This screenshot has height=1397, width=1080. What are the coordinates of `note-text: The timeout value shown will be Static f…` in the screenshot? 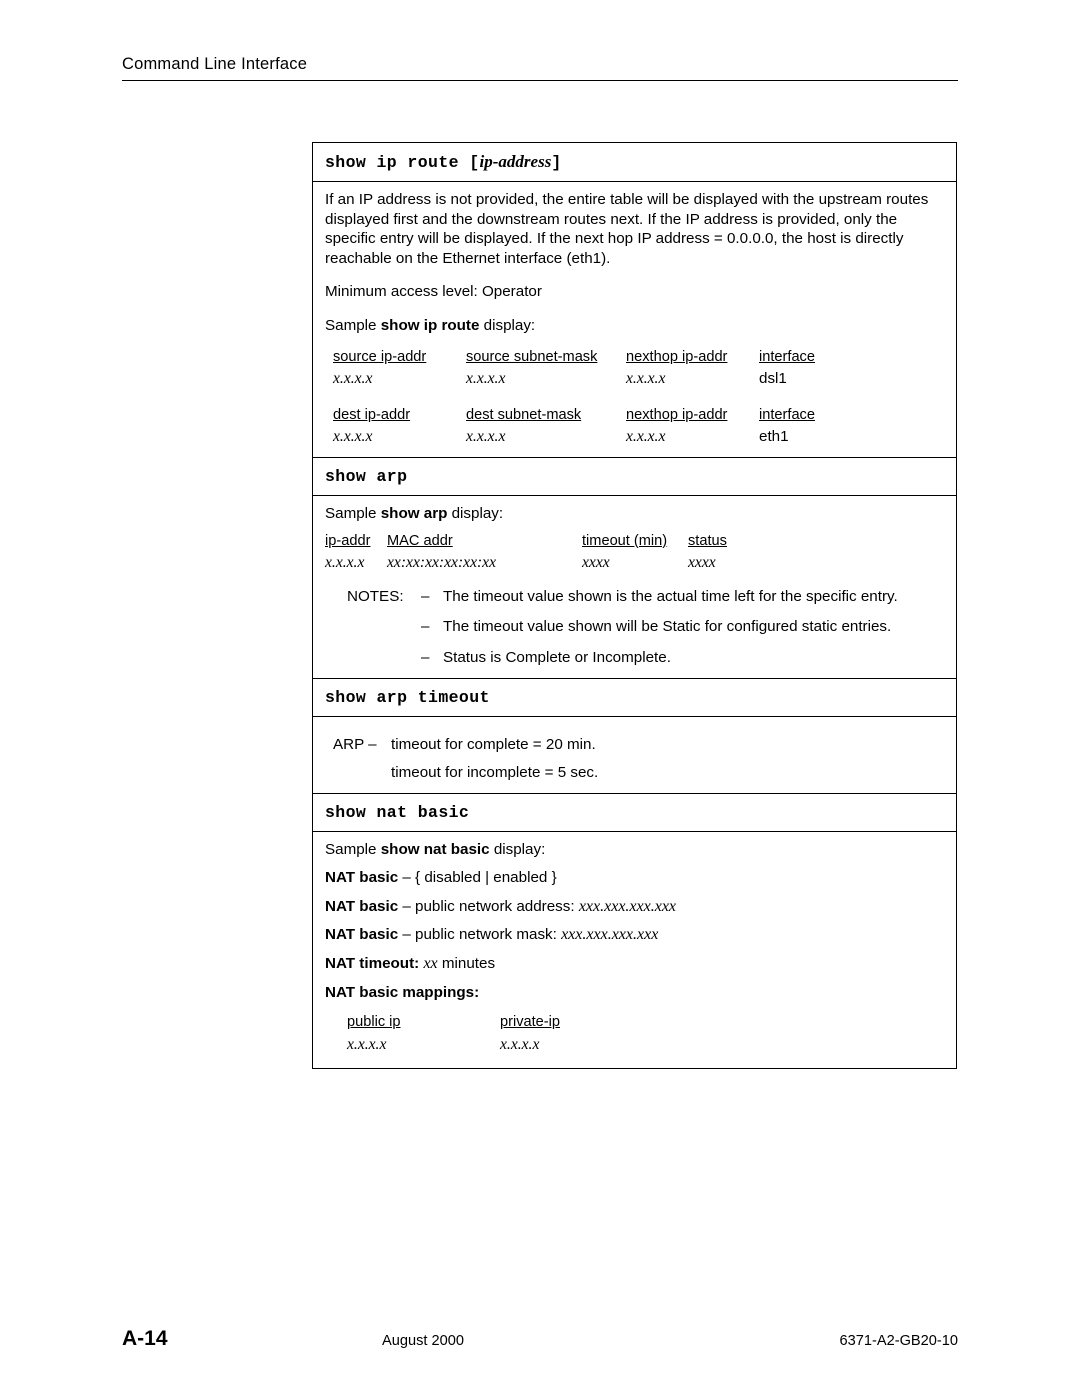 It's located at (667, 627).